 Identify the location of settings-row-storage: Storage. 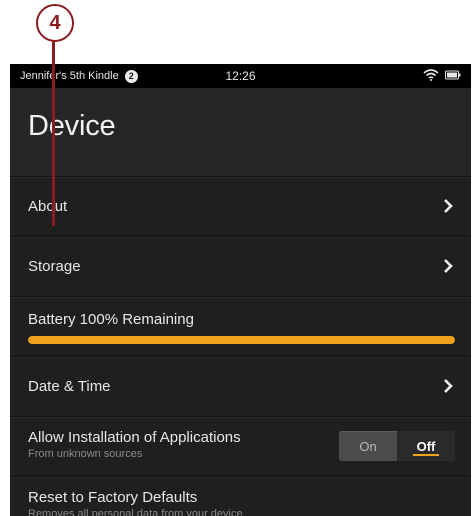
(240, 267).